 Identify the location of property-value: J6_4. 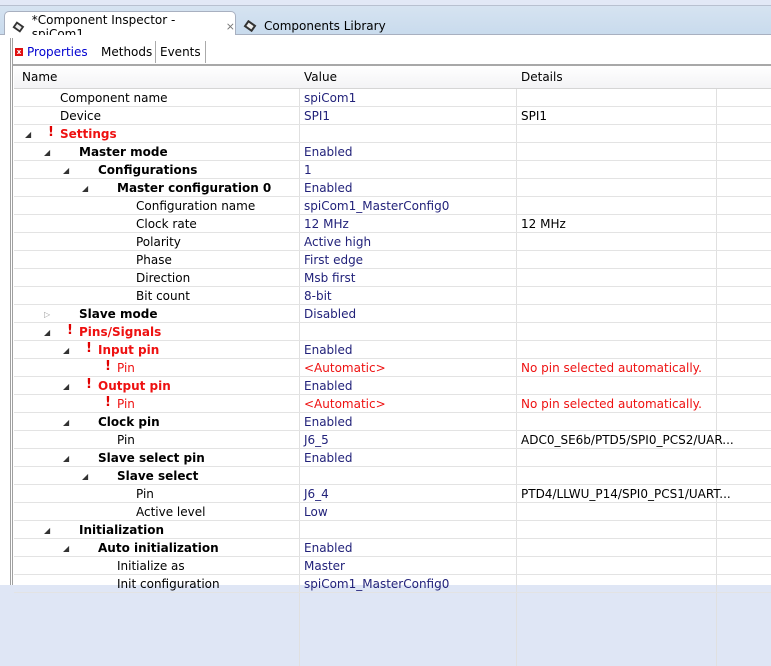
(316, 494).